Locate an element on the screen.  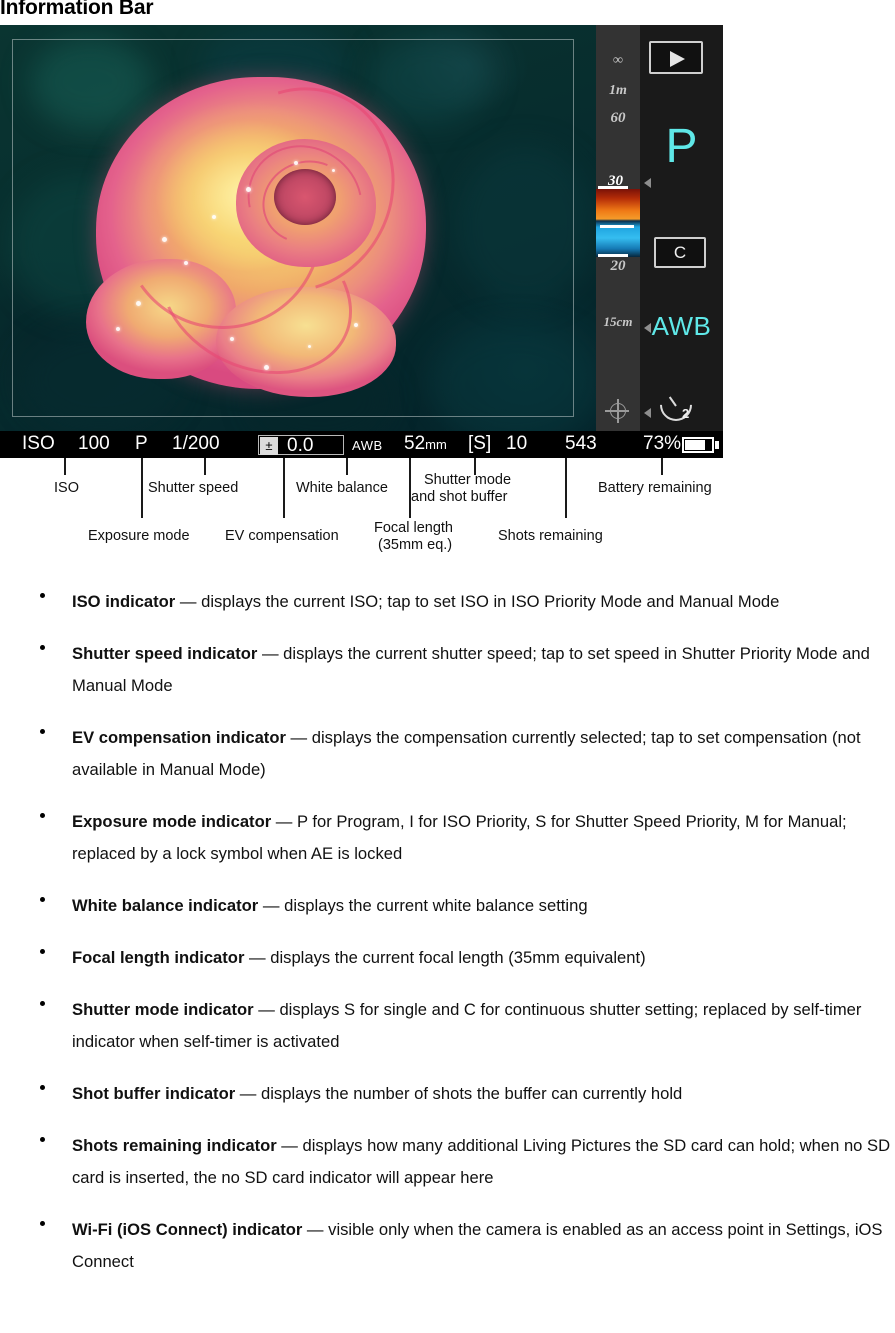
indicator-term: White balance indicator is located at coordinates (165, 905).